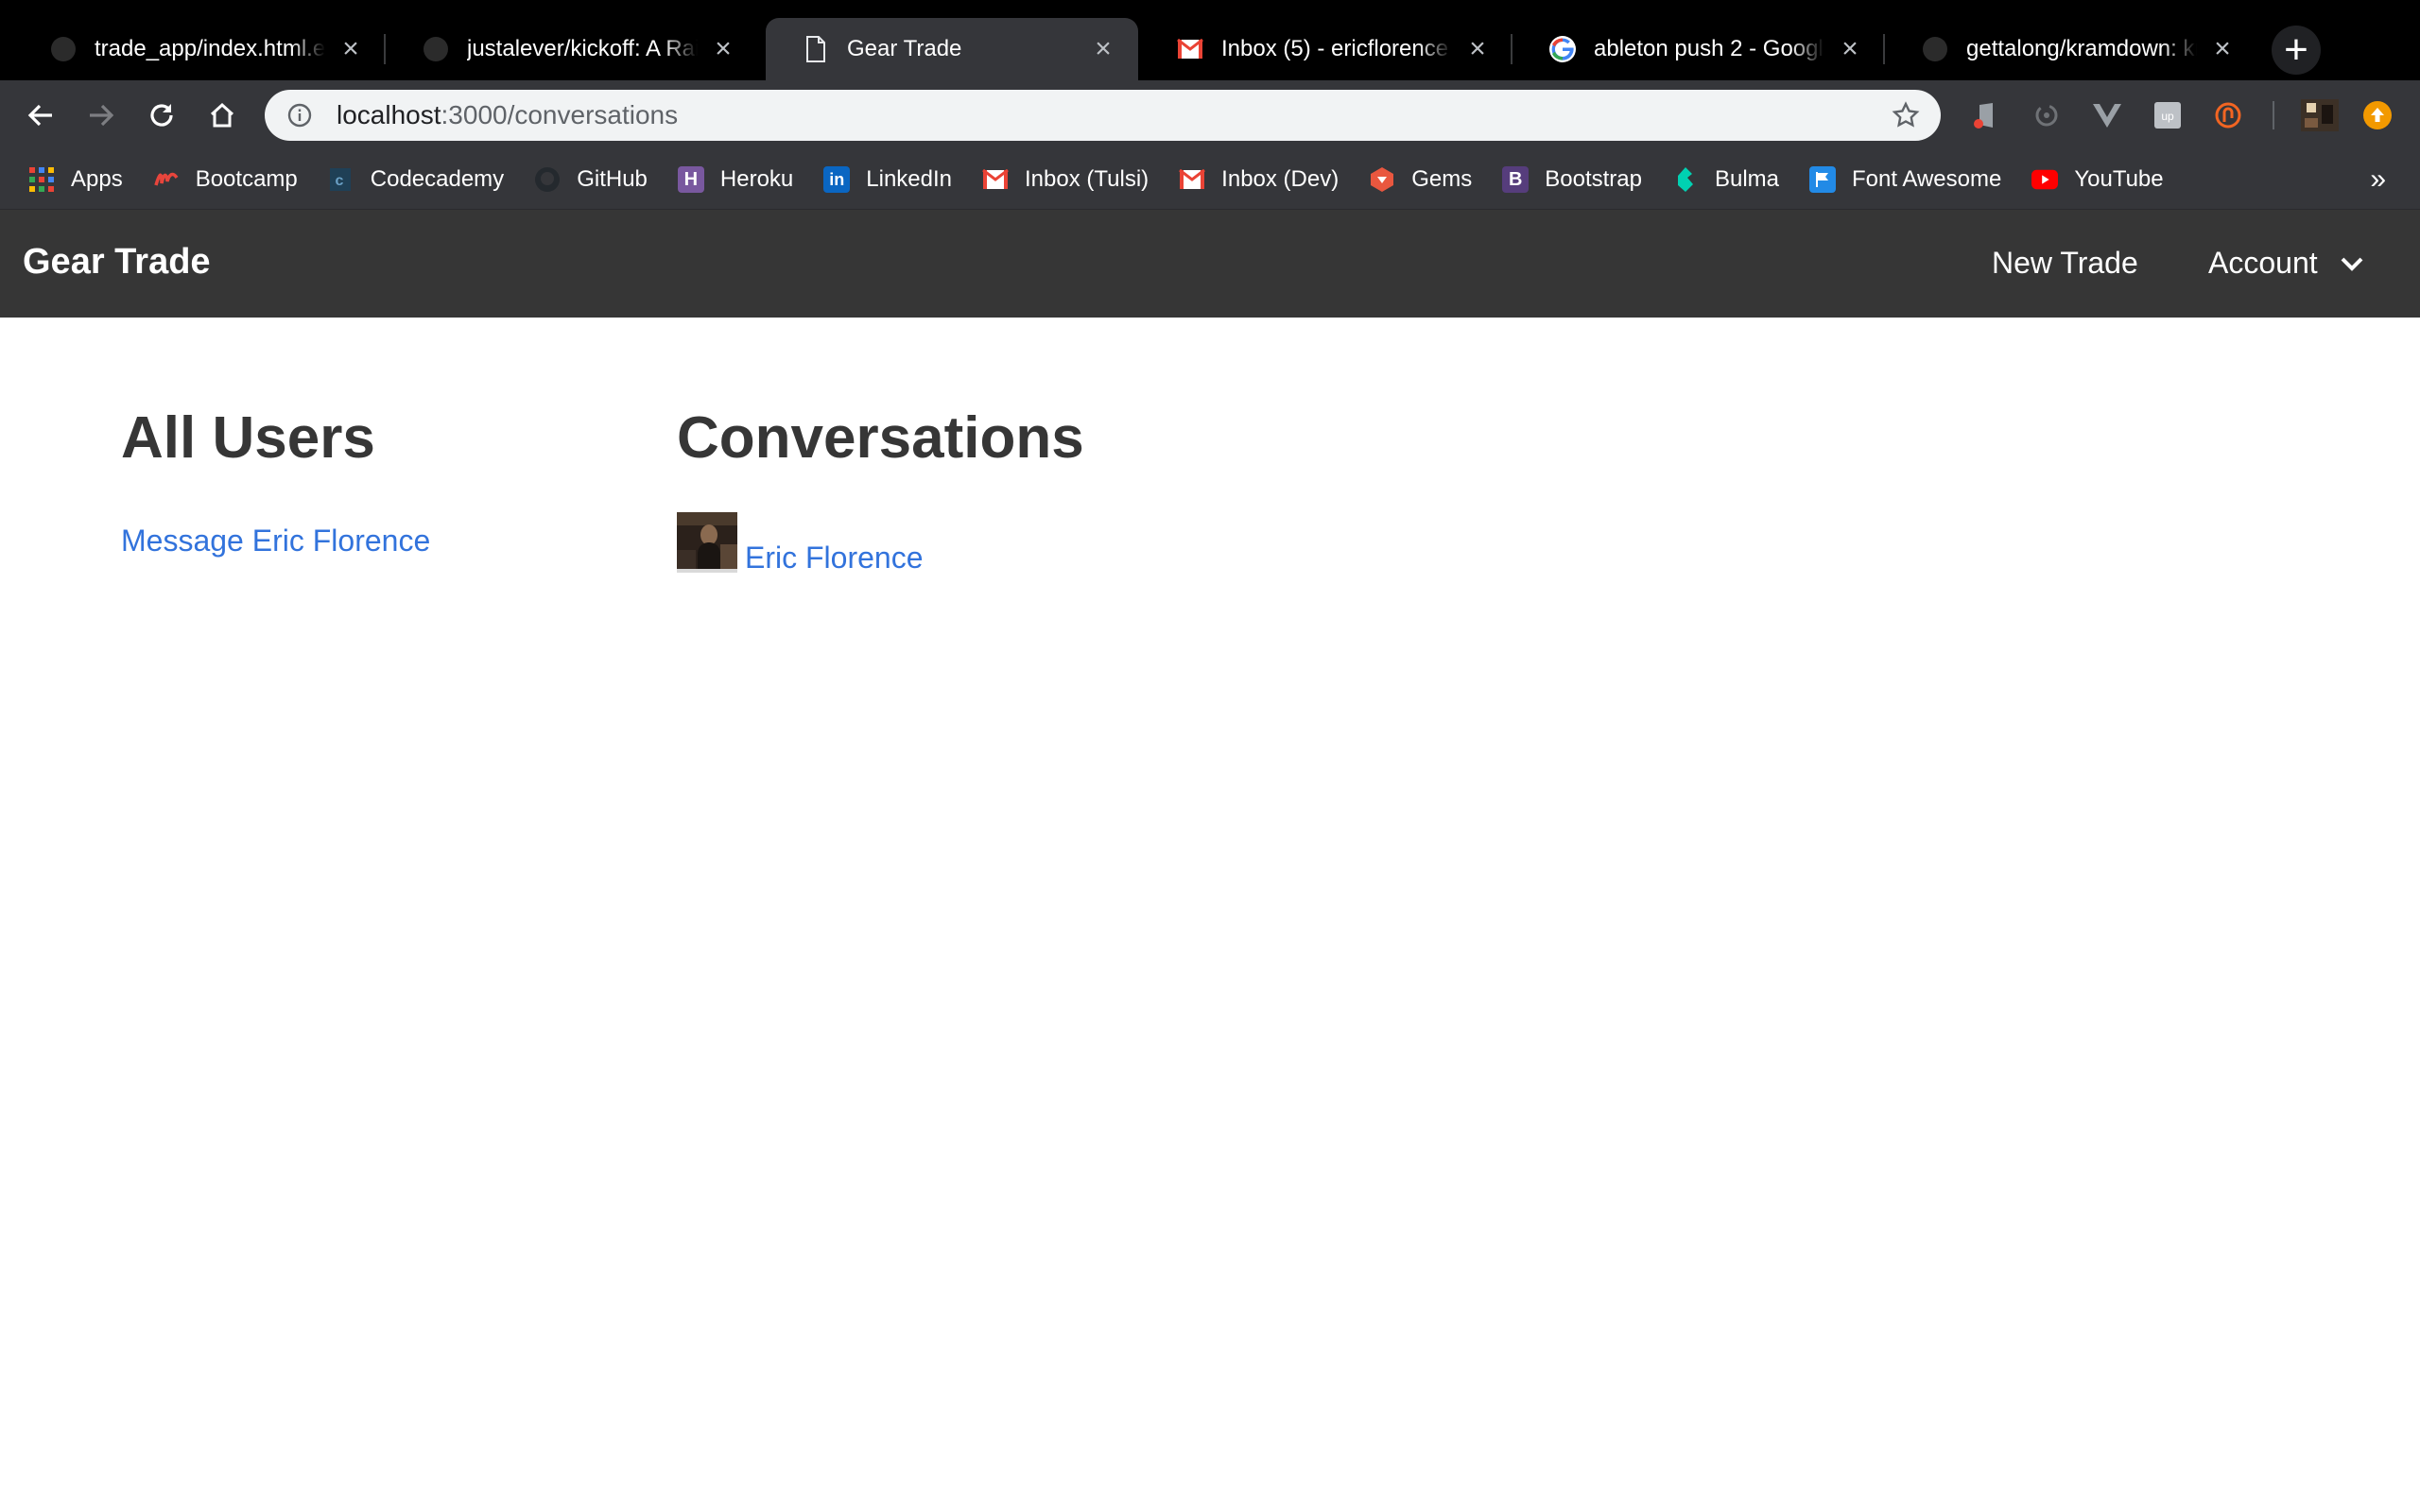 The image size is (2420, 1512). What do you see at coordinates (756, 179) in the screenshot?
I see `bookmark-label: Heroku` at bounding box center [756, 179].